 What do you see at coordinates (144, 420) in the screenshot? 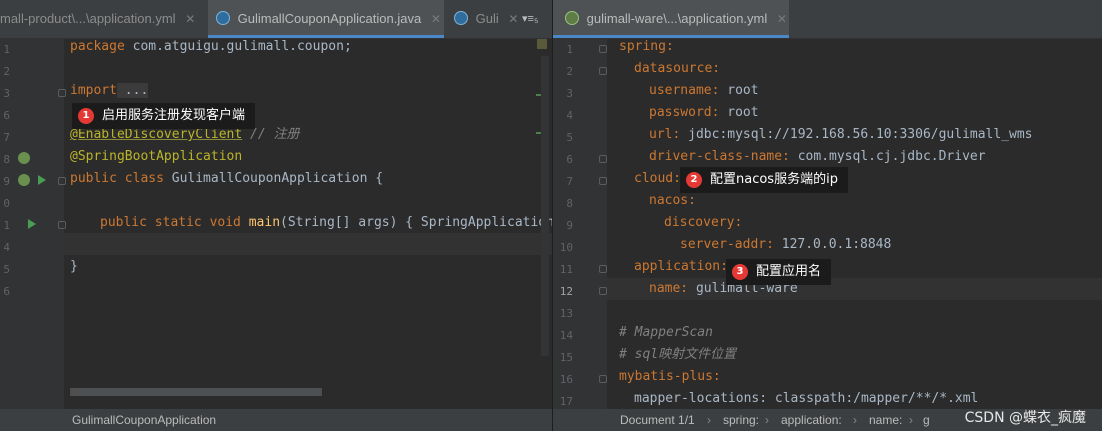
I see `breadcrumb-class: GulimallCouponApplication` at bounding box center [144, 420].